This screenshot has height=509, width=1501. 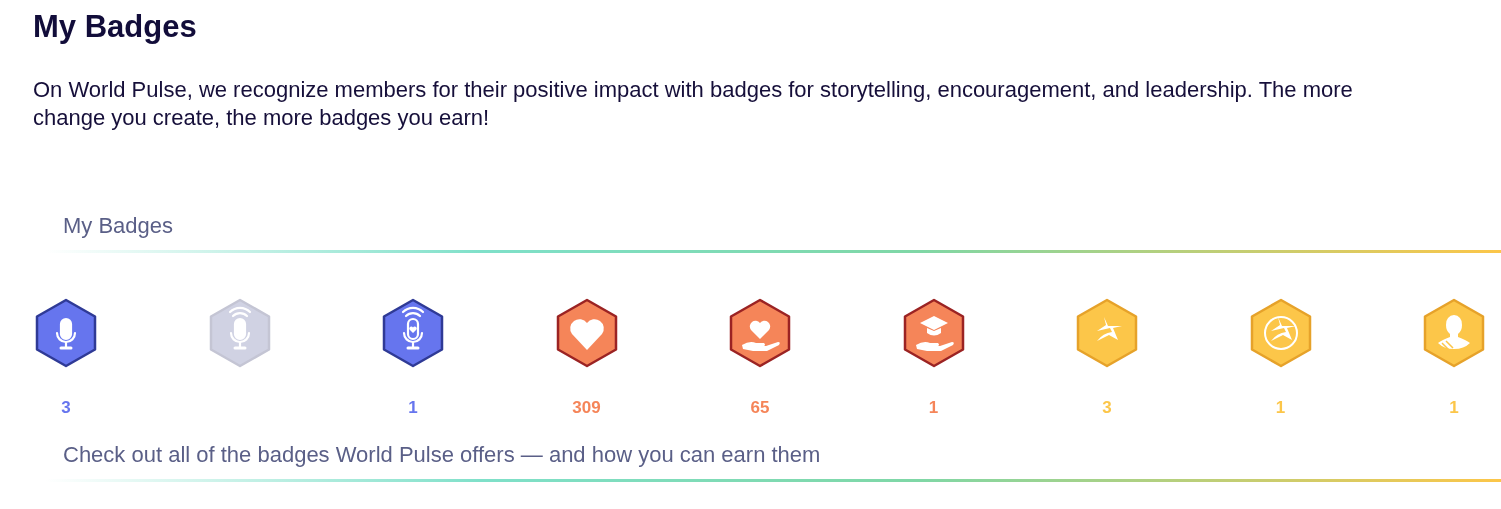 What do you see at coordinates (693, 104) in the screenshot?
I see `intro-paragraph: On World Pulse, we recognize members for their positive impact with badges for storytelling, encouragement, and leadership. The more change you create, the more badges you earn!` at bounding box center [693, 104].